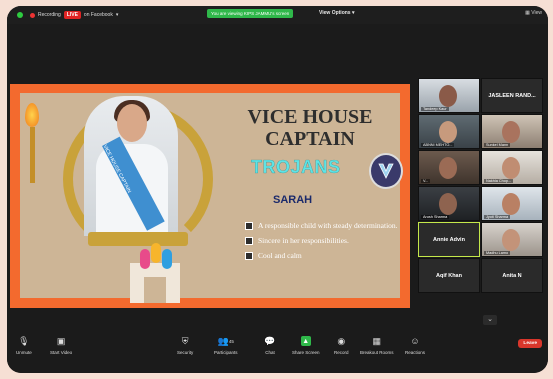  I want to click on toolbar-label: Unmute, so click(24, 352).